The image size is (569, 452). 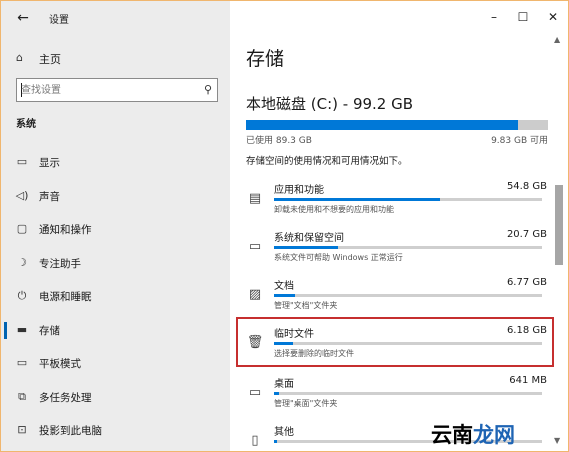 What do you see at coordinates (115, 197) in the screenshot?
I see `sidebar-item-sound: ◁) 声音` at bounding box center [115, 197].